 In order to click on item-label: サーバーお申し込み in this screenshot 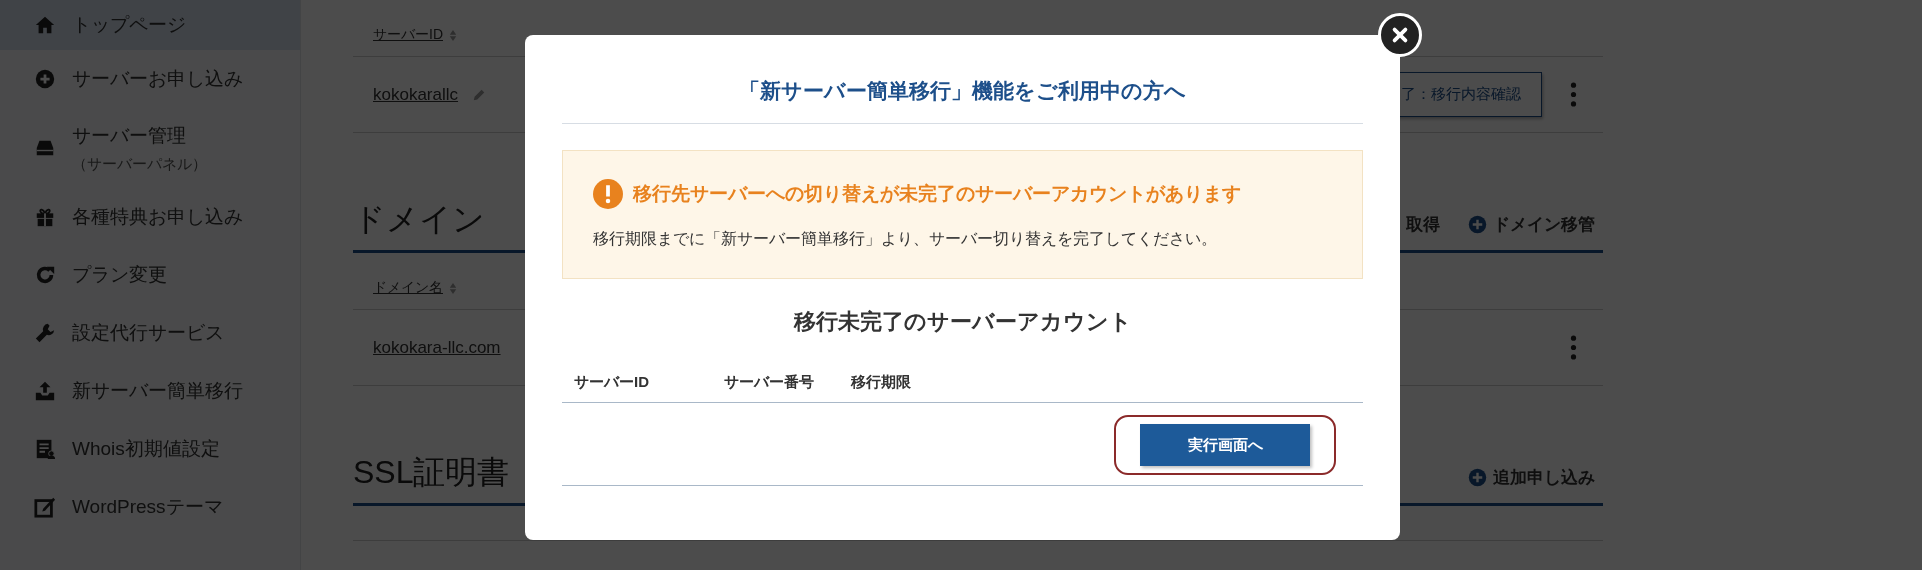, I will do `click(157, 79)`.